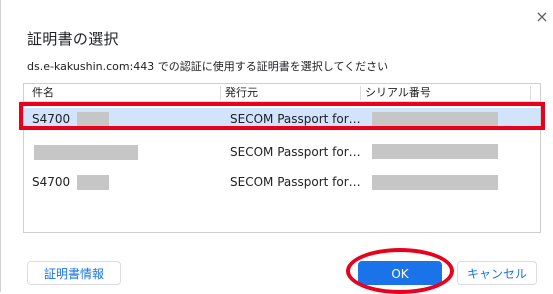 This screenshot has width=553, height=294. What do you see at coordinates (241, 93) in the screenshot?
I see `column-header-issuer: 発行元` at bounding box center [241, 93].